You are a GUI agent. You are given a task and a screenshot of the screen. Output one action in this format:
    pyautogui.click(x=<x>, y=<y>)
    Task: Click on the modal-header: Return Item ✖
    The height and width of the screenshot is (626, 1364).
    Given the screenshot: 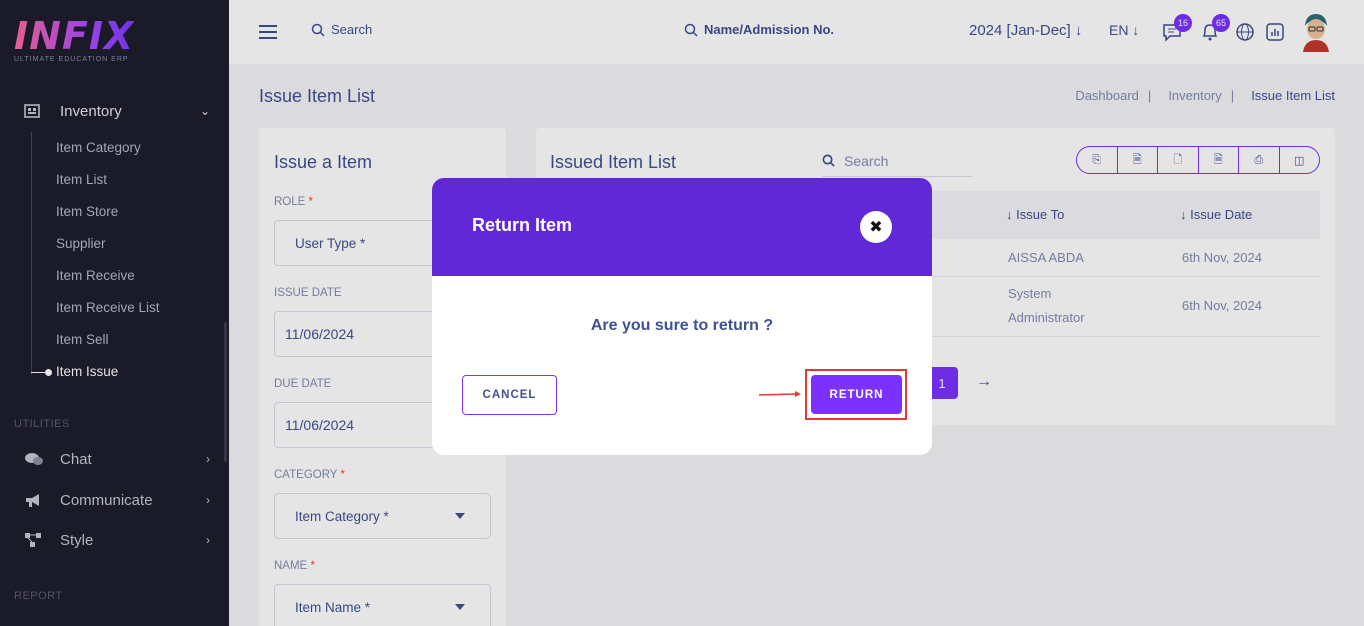 What is the action you would take?
    pyautogui.click(x=682, y=227)
    